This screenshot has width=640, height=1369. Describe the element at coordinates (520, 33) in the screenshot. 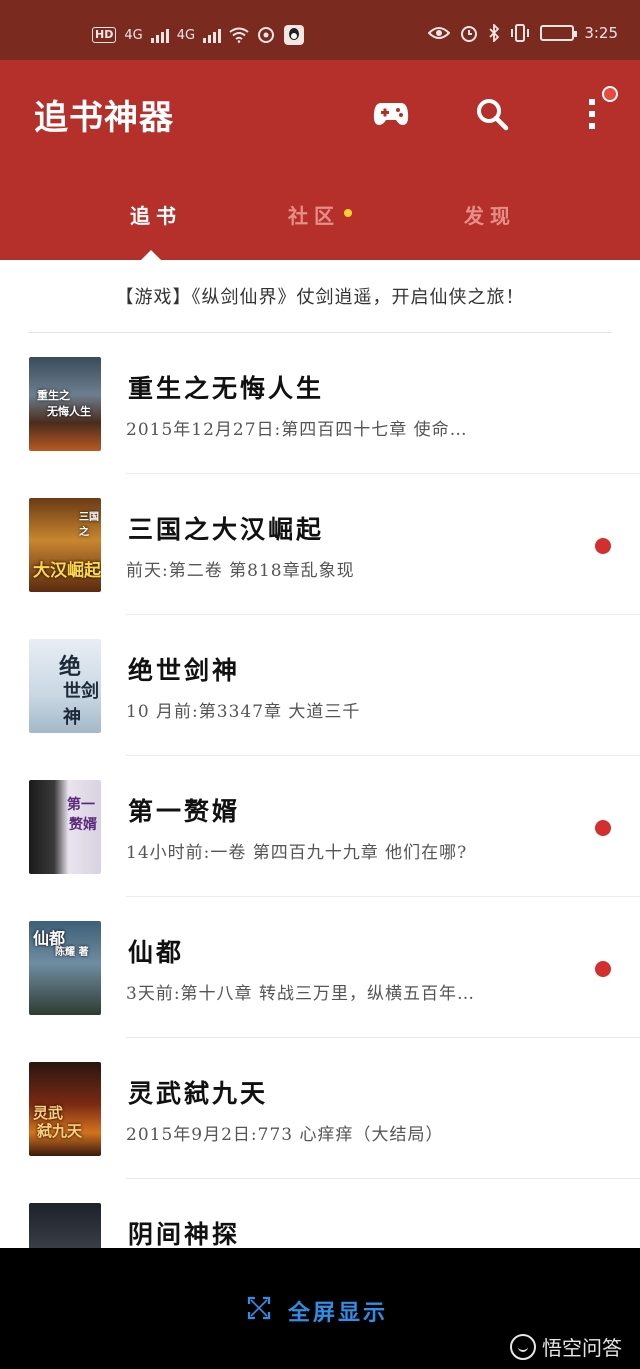

I see `vibrate-icon` at that location.